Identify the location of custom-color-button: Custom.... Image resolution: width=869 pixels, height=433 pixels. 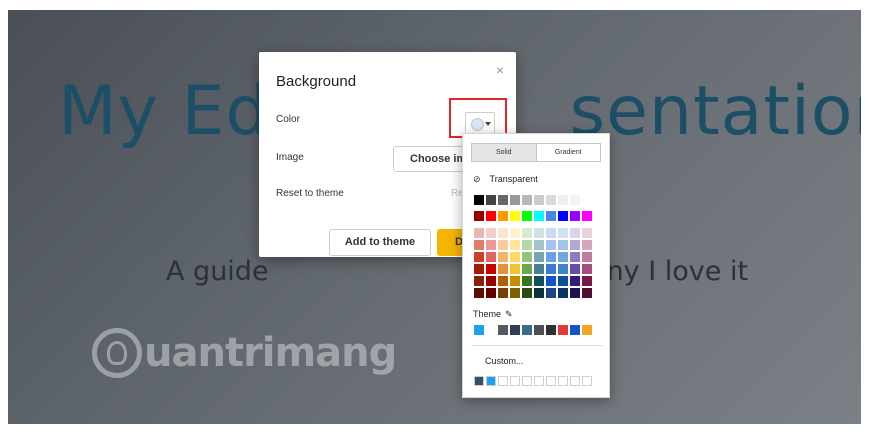
(504, 361).